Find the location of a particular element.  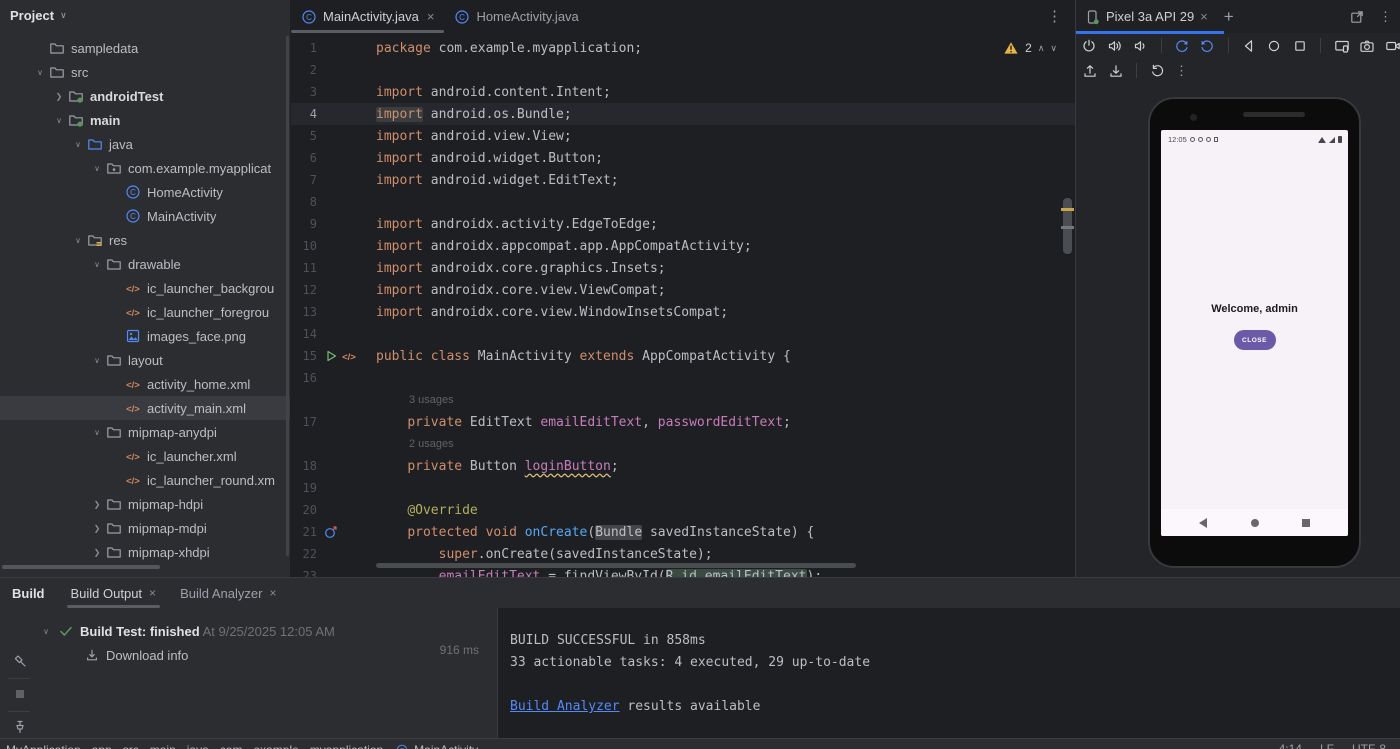

tree-item-ic-launcher-xml: </> ic_launcher.xml is located at coordinates (145, 456).